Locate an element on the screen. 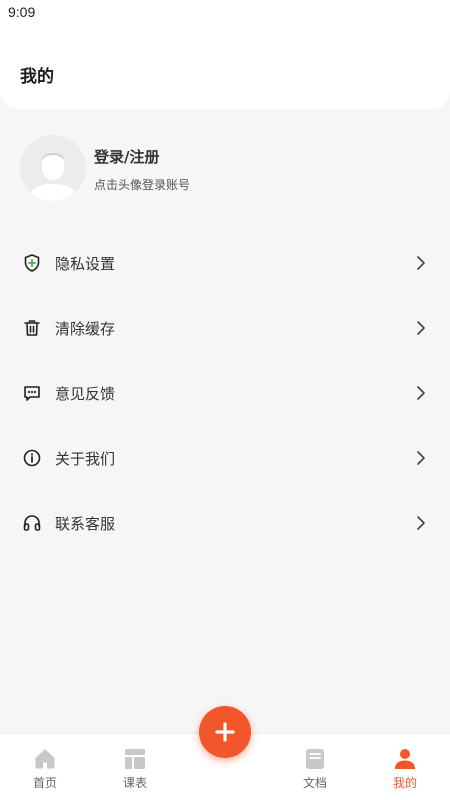 This screenshot has width=450, height=800. menu-item-label: 关于我们 is located at coordinates (85, 459).